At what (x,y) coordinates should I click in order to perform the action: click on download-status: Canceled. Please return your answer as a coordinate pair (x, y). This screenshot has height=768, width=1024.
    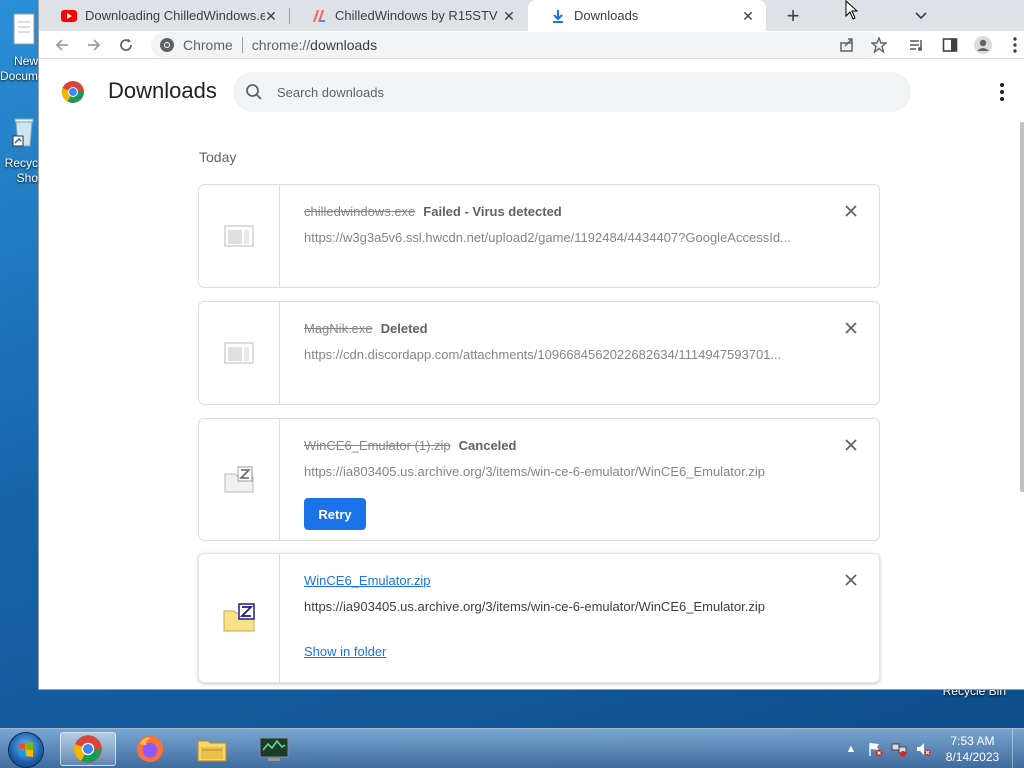
    Looking at the image, I should click on (487, 445).